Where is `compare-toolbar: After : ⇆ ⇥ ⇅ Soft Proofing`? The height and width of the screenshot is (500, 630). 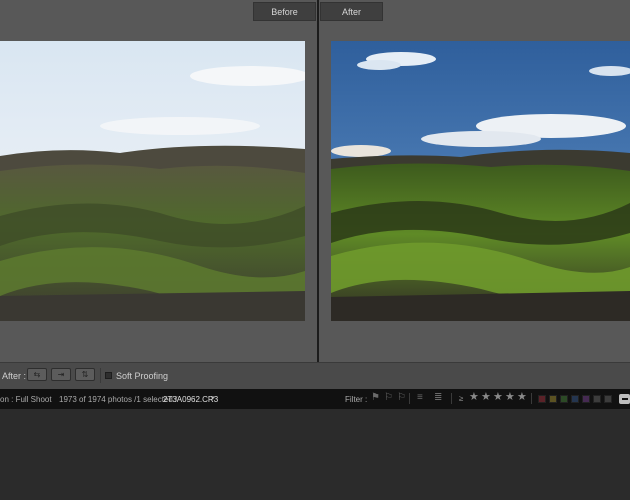
compare-toolbar: After : ⇆ ⇥ ⇅ Soft Proofing is located at coordinates (315, 375).